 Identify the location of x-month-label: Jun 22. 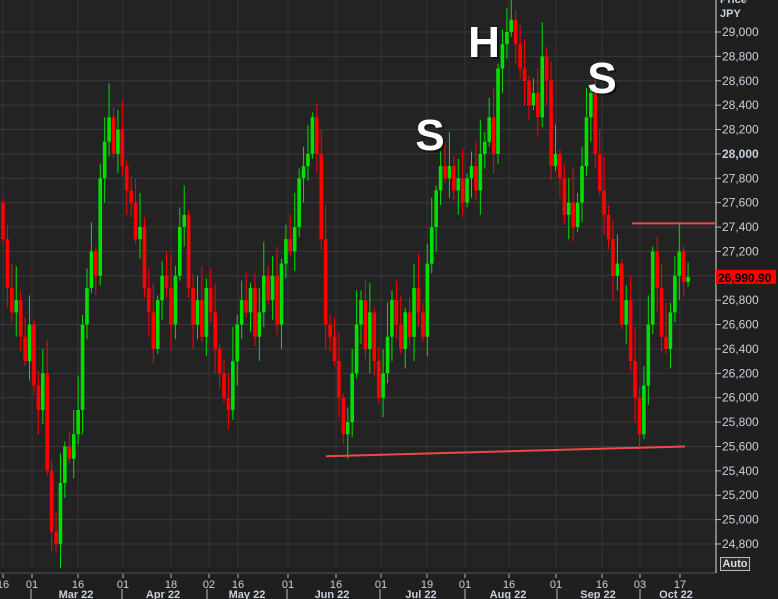
(332, 594).